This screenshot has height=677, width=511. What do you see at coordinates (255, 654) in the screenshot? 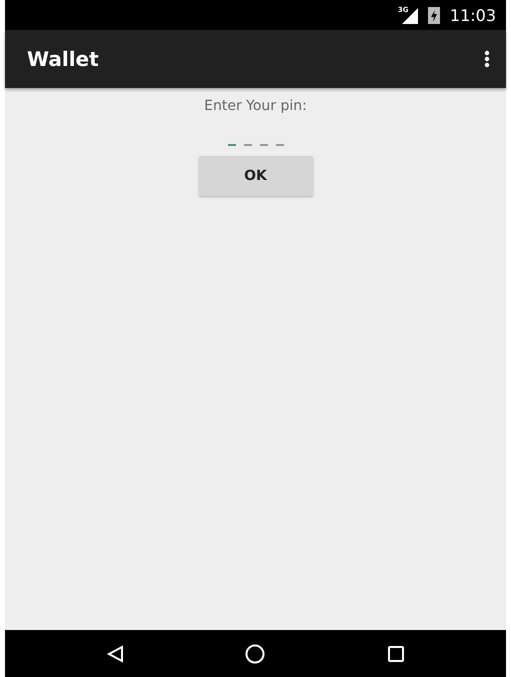
I see `home-icon` at bounding box center [255, 654].